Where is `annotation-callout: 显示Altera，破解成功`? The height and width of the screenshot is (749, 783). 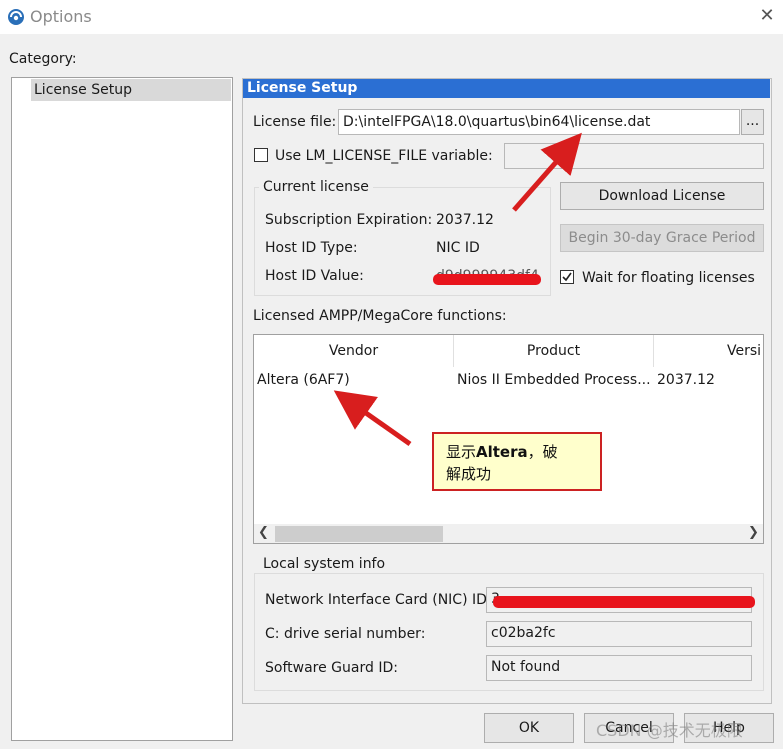
annotation-callout: 显示Altera，破解成功 is located at coordinates (517, 461).